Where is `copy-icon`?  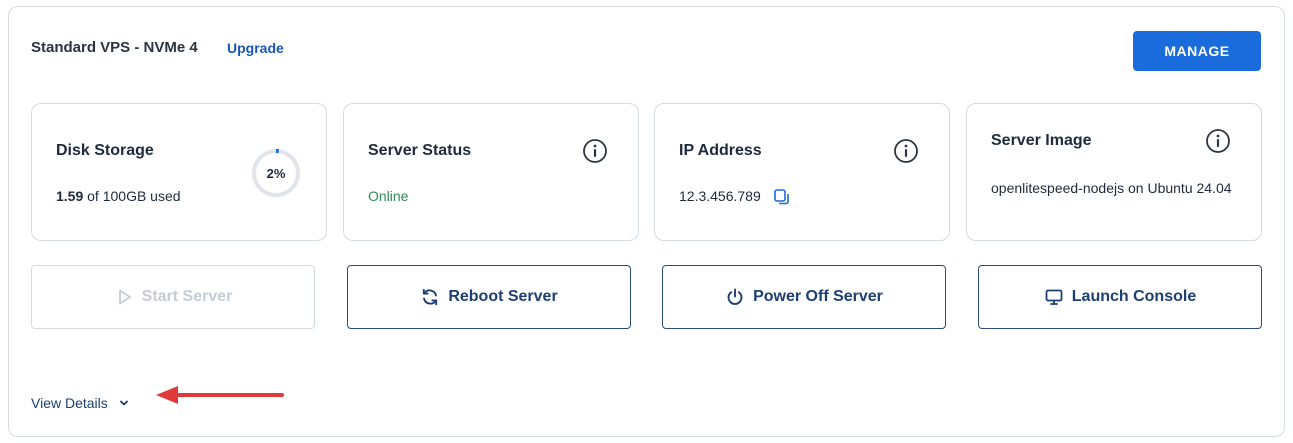
copy-icon is located at coordinates (782, 197).